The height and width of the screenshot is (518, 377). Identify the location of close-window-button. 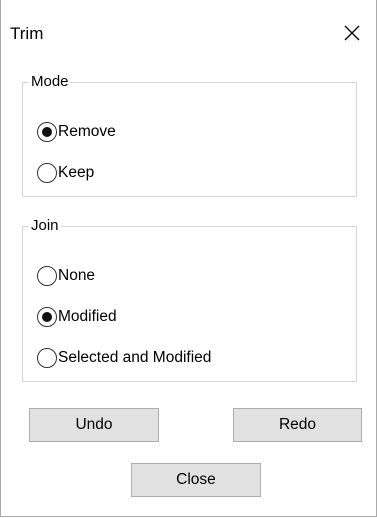
(352, 33).